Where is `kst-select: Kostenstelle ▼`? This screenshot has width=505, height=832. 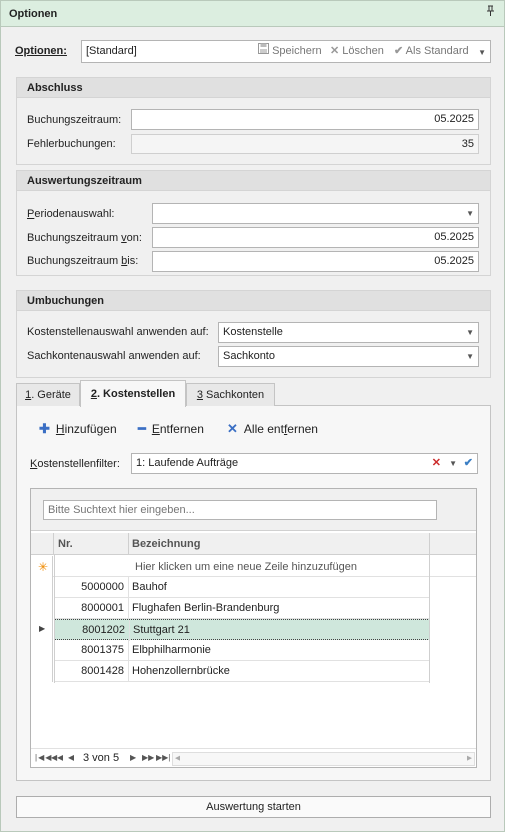
kst-select: Kostenstelle ▼ is located at coordinates (348, 332).